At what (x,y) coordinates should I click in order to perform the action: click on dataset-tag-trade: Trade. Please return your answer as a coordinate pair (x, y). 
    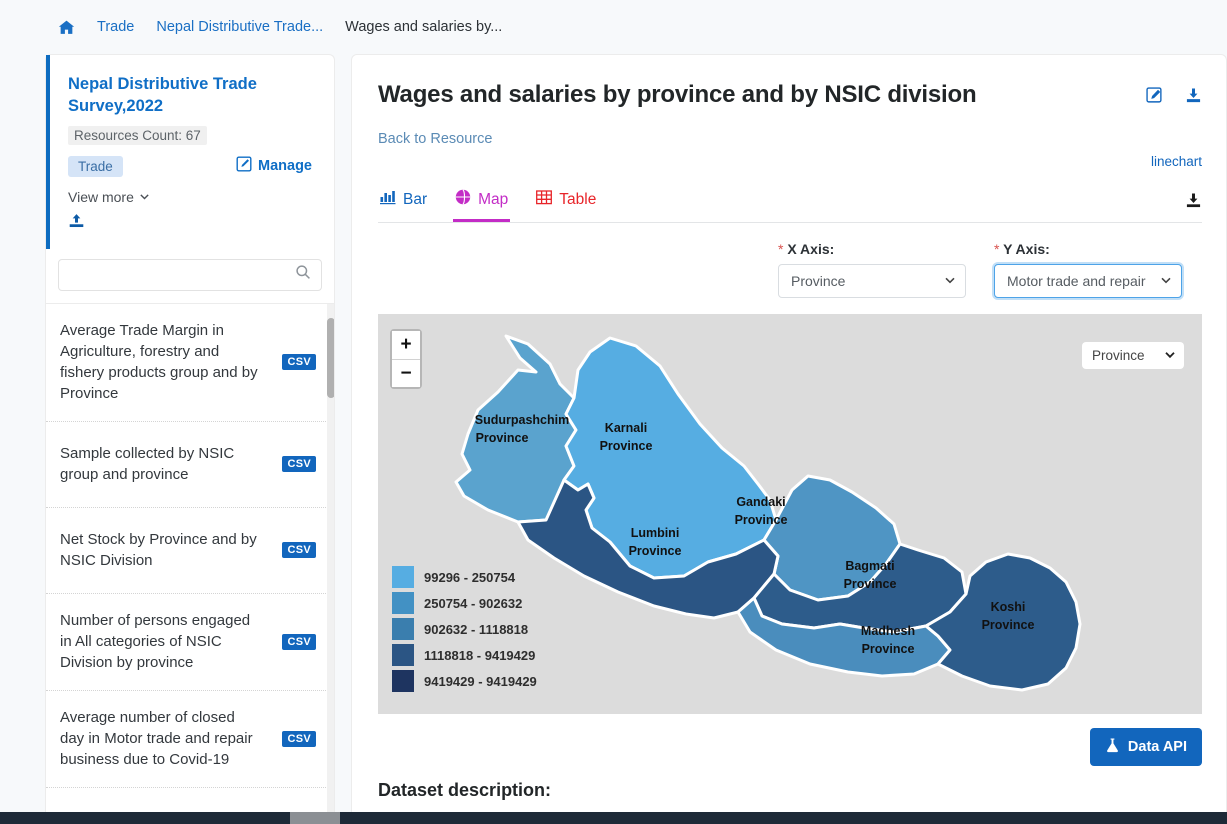
    Looking at the image, I should click on (95, 166).